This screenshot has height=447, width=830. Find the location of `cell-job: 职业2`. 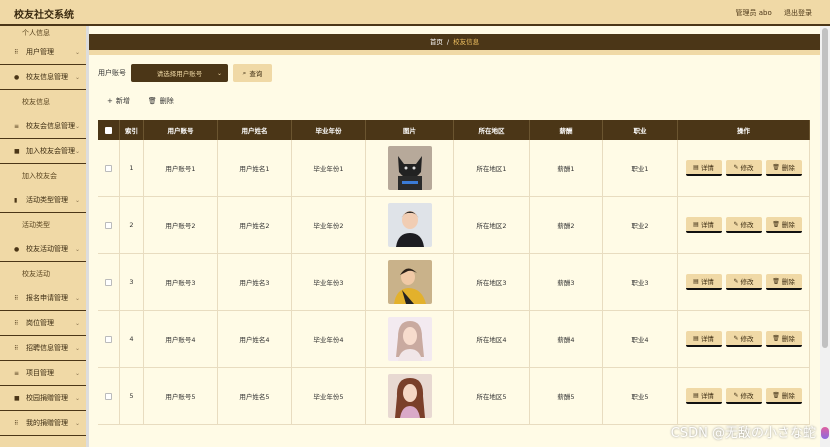

cell-job: 职业2 is located at coordinates (640, 225).